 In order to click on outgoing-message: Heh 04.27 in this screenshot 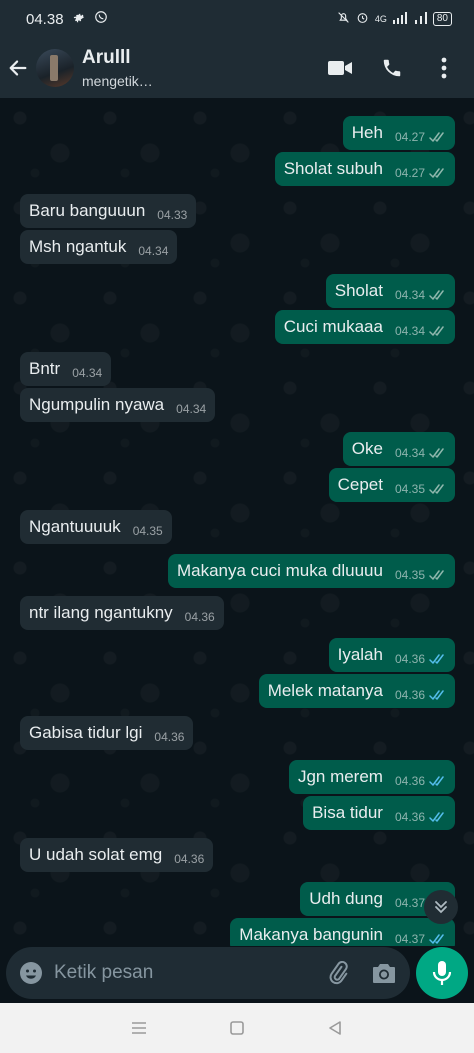, I will do `click(398, 133)`.